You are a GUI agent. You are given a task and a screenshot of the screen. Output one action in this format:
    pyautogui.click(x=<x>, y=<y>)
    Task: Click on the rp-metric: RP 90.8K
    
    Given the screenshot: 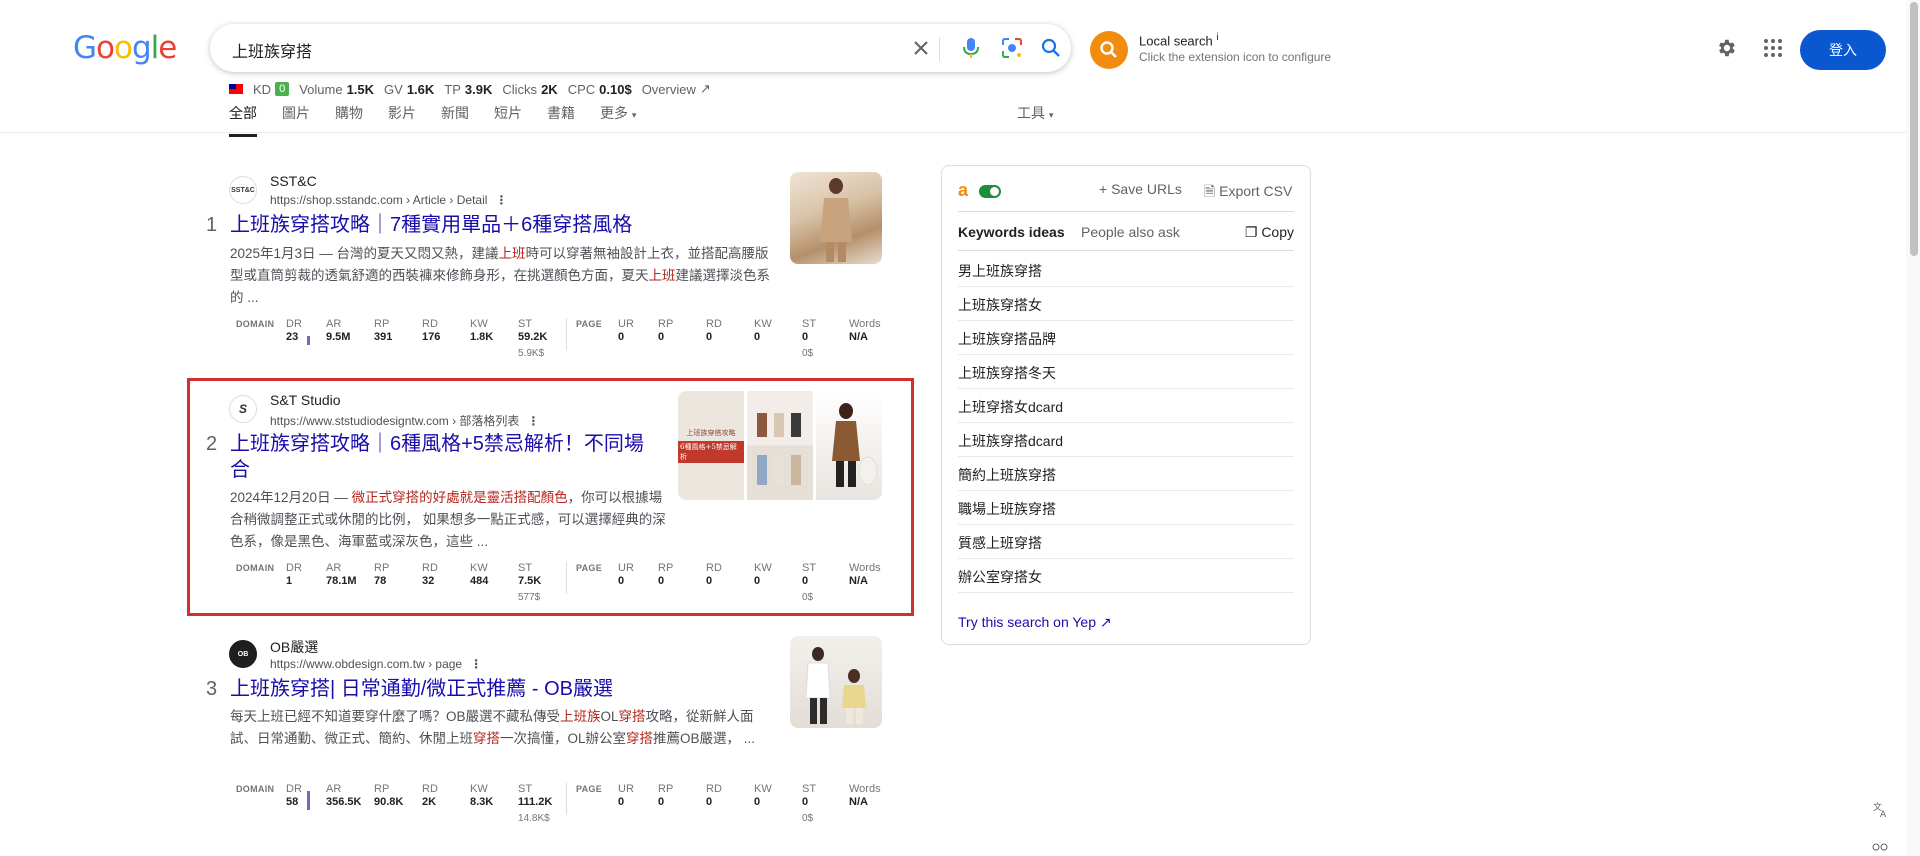 What is the action you would take?
    pyautogui.click(x=389, y=795)
    